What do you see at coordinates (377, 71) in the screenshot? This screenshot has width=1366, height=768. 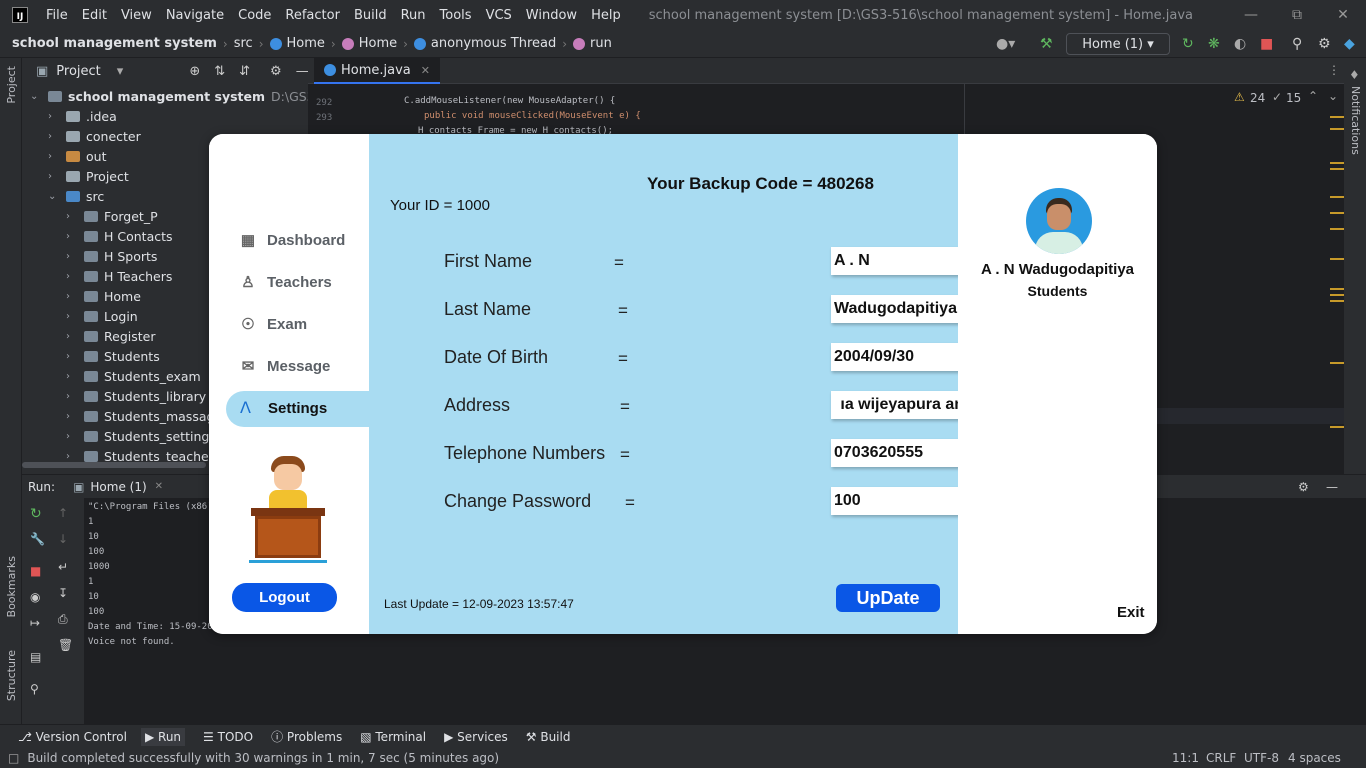 I see `tab-home-java: Home.java ✕` at bounding box center [377, 71].